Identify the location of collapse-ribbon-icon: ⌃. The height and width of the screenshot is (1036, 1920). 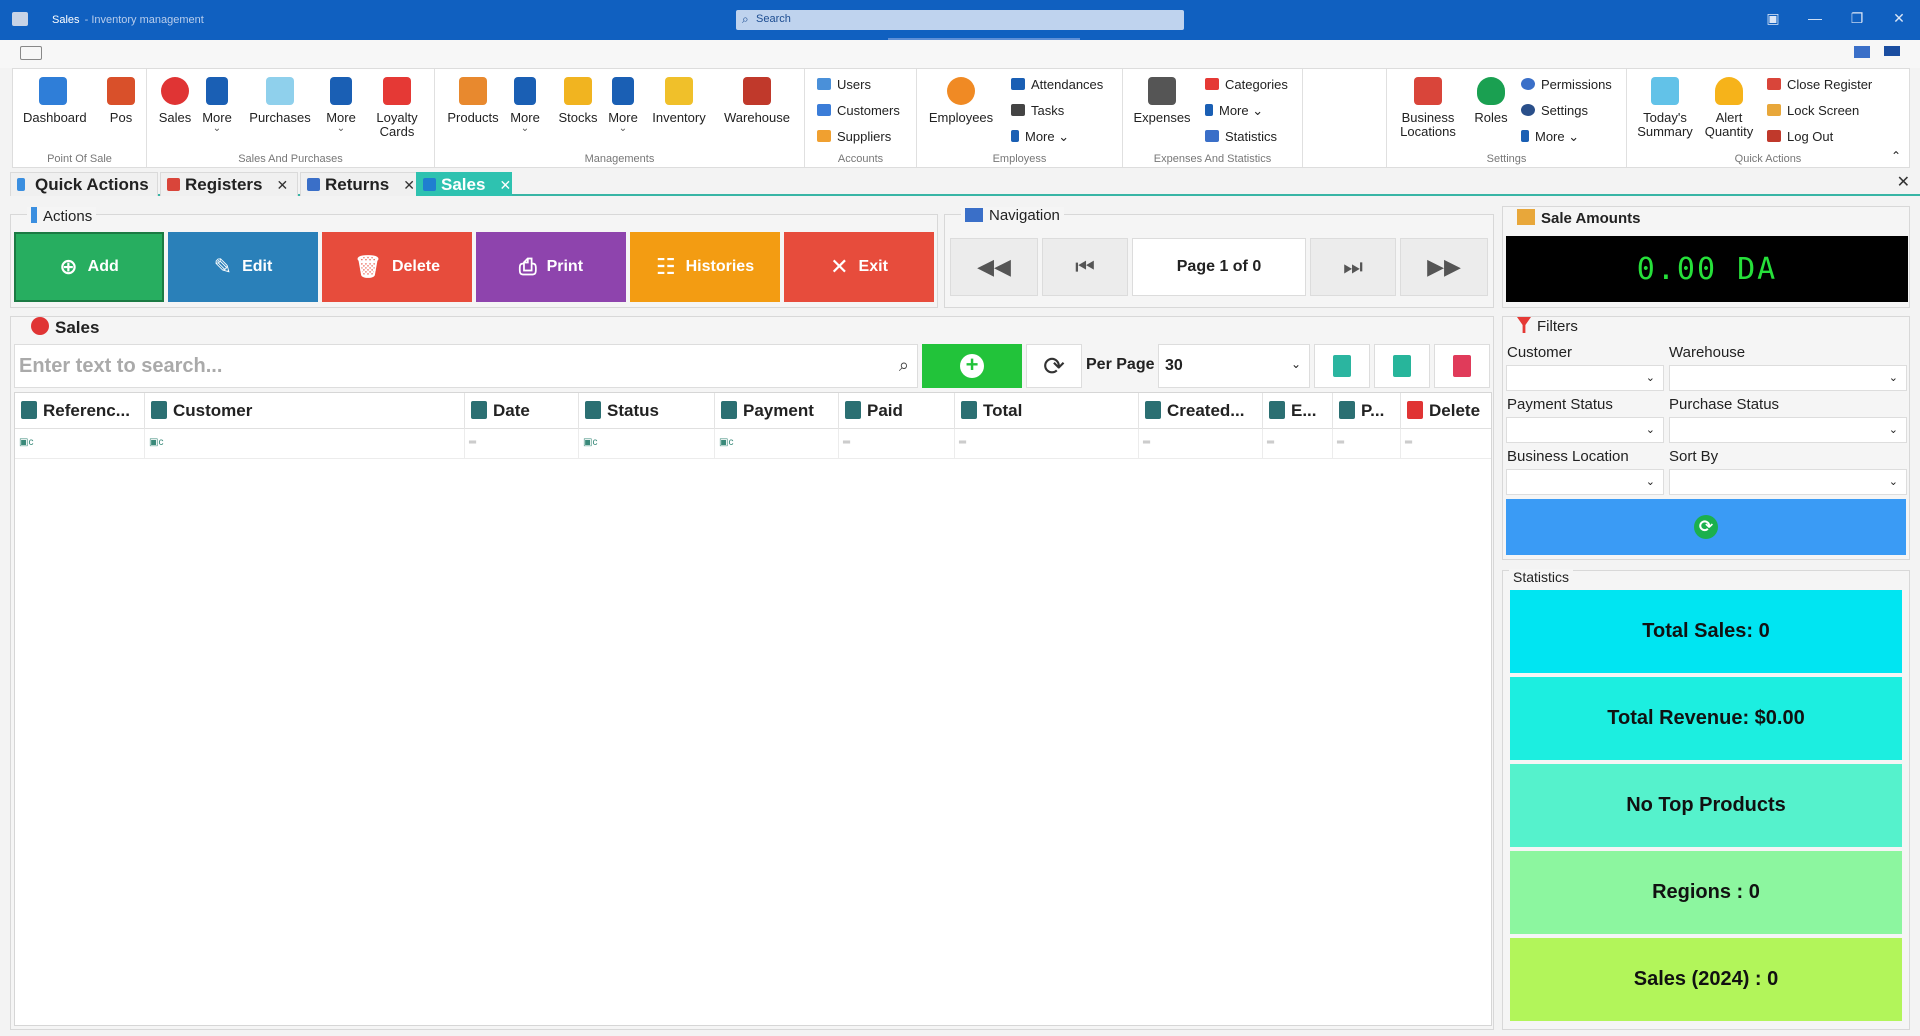
(1896, 156).